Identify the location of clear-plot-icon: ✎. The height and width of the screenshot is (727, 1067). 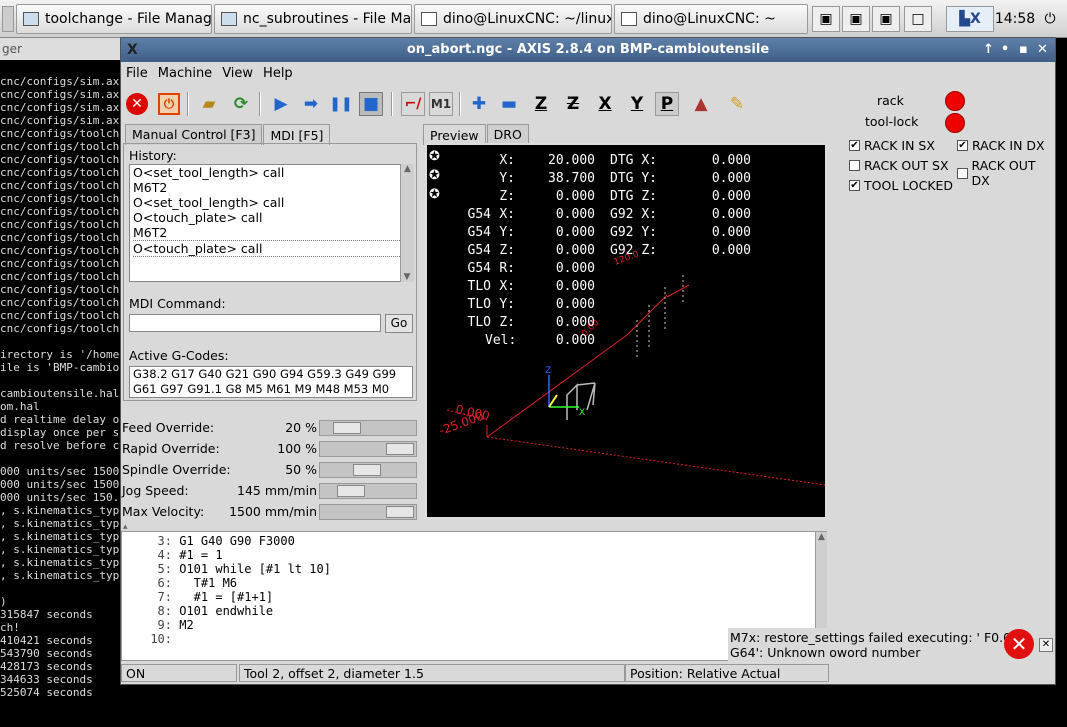
(737, 104).